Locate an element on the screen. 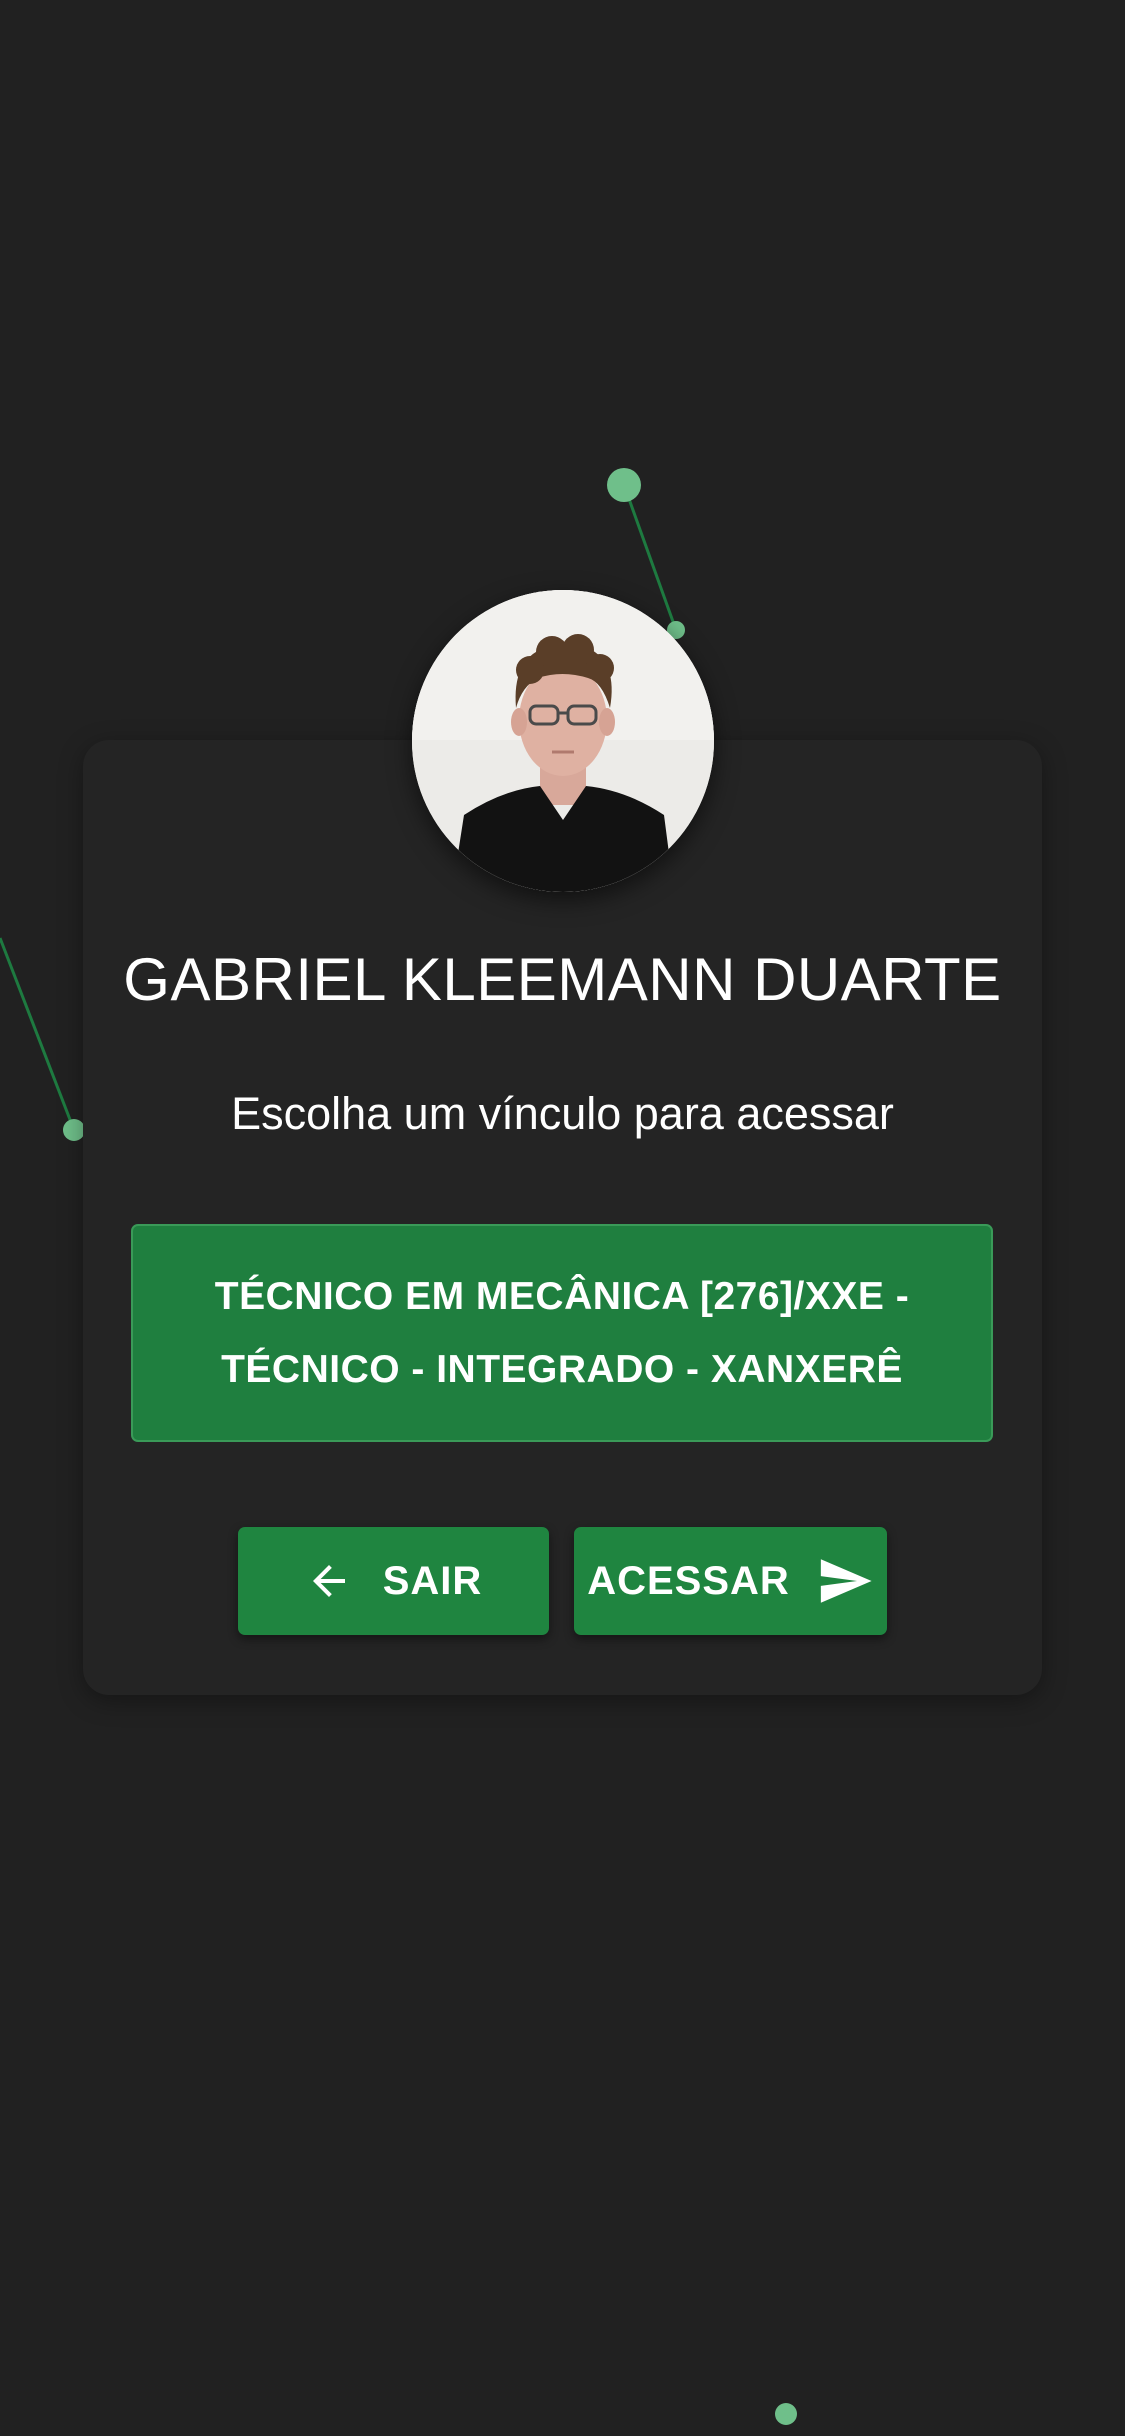 Image resolution: width=1125 pixels, height=2436 pixels. avatar is located at coordinates (563, 741).